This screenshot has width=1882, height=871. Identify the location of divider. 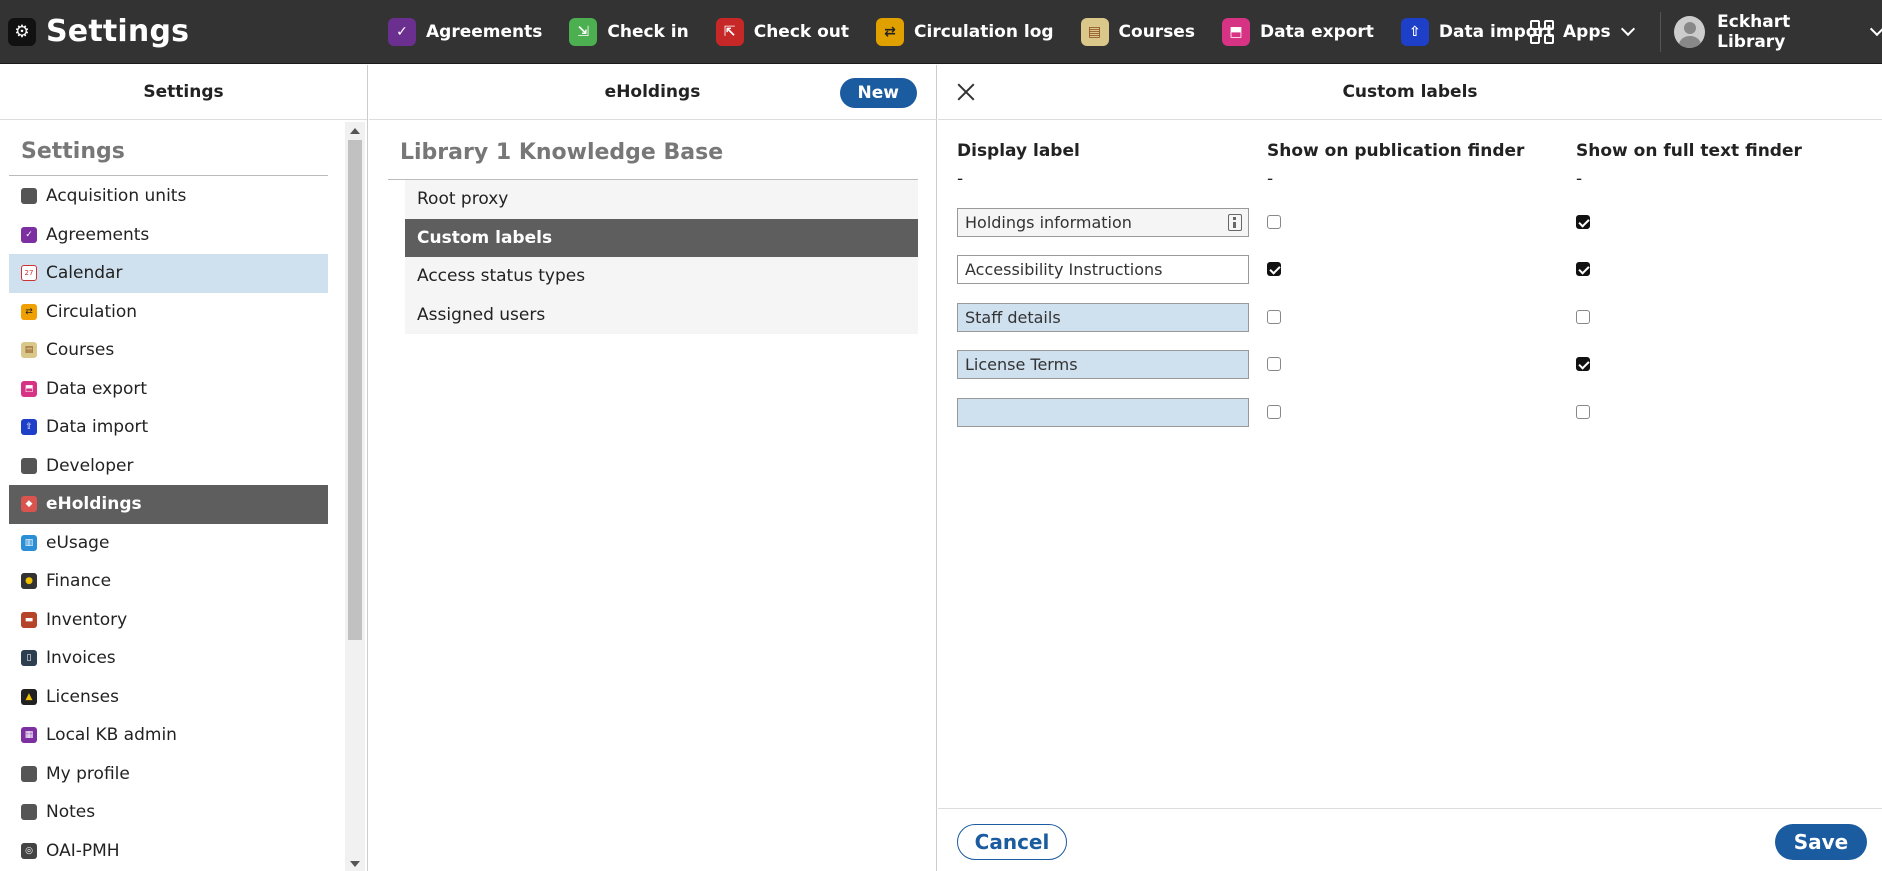
(168, 175).